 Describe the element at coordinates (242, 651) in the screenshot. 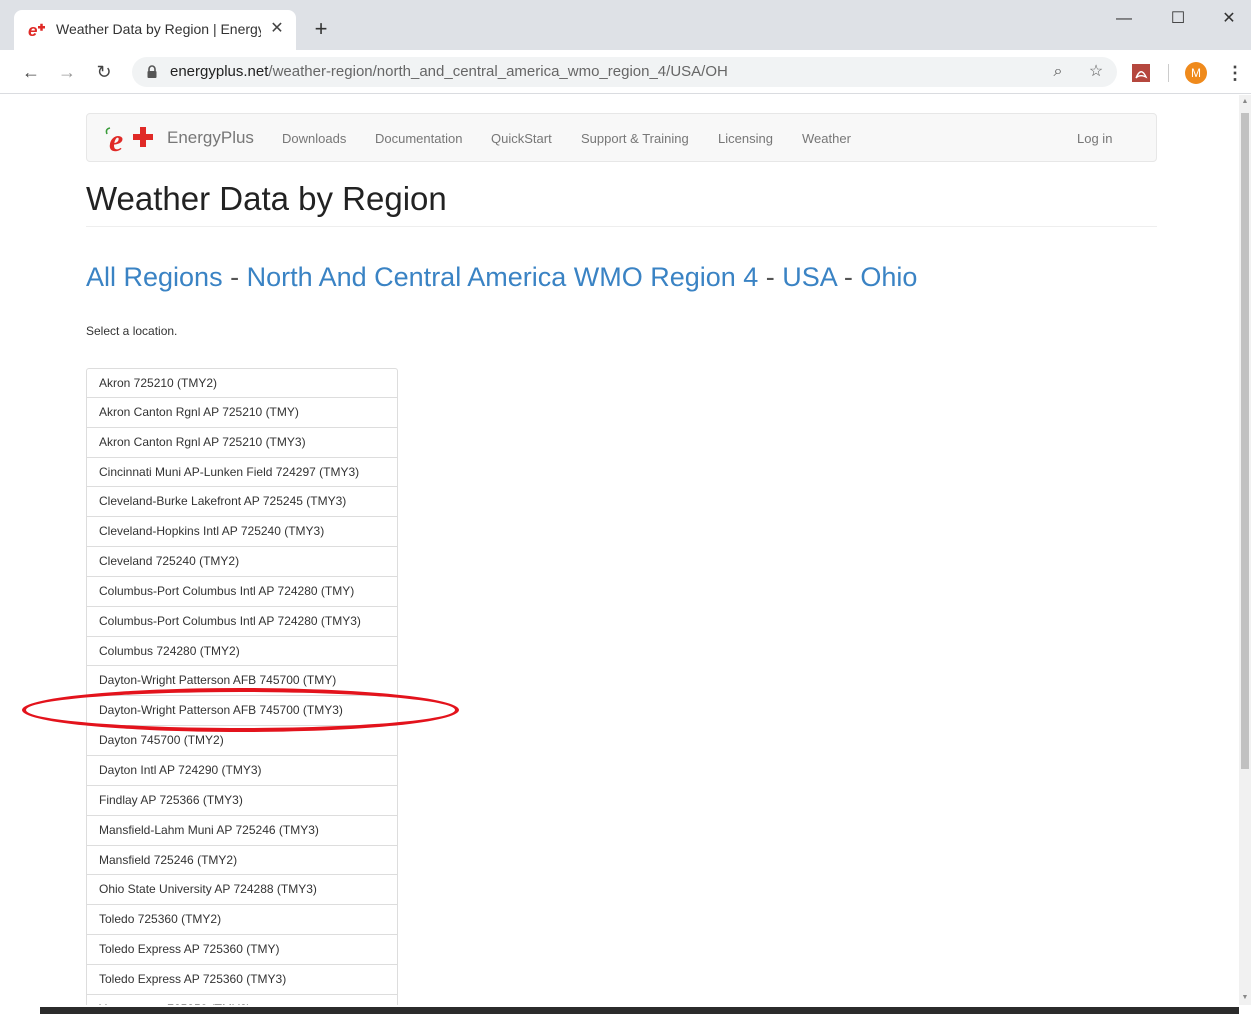

I see `location-item: Columbus 724280 (TMY2)` at that location.